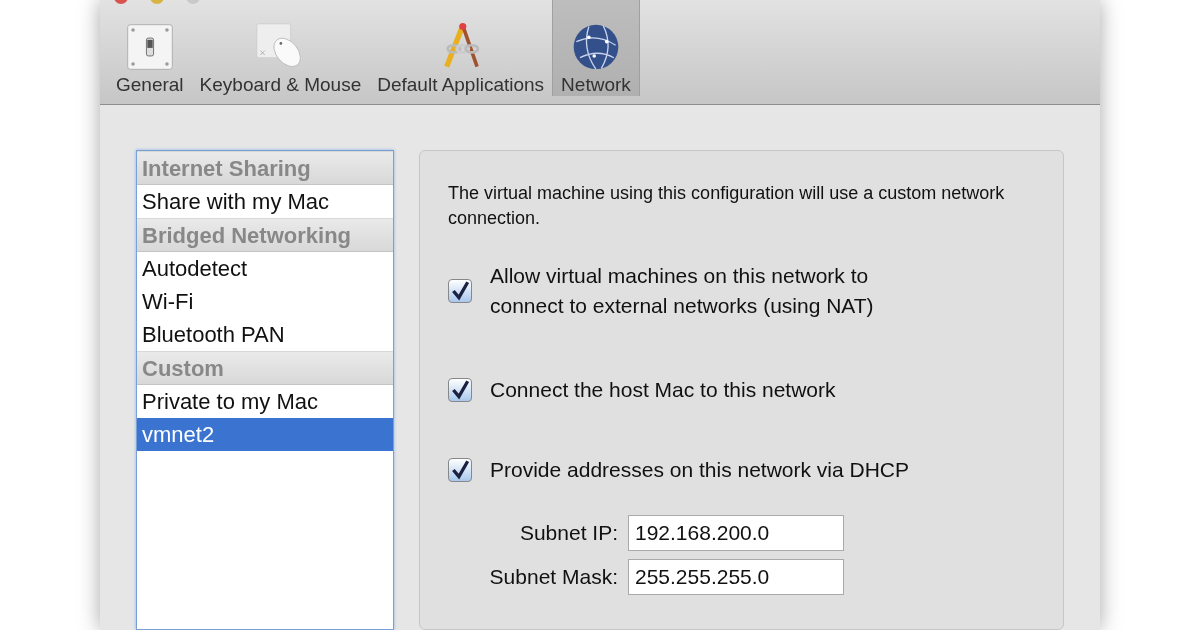 The width and height of the screenshot is (1200, 630). What do you see at coordinates (596, 48) in the screenshot?
I see `toolbar-tab: Network` at bounding box center [596, 48].